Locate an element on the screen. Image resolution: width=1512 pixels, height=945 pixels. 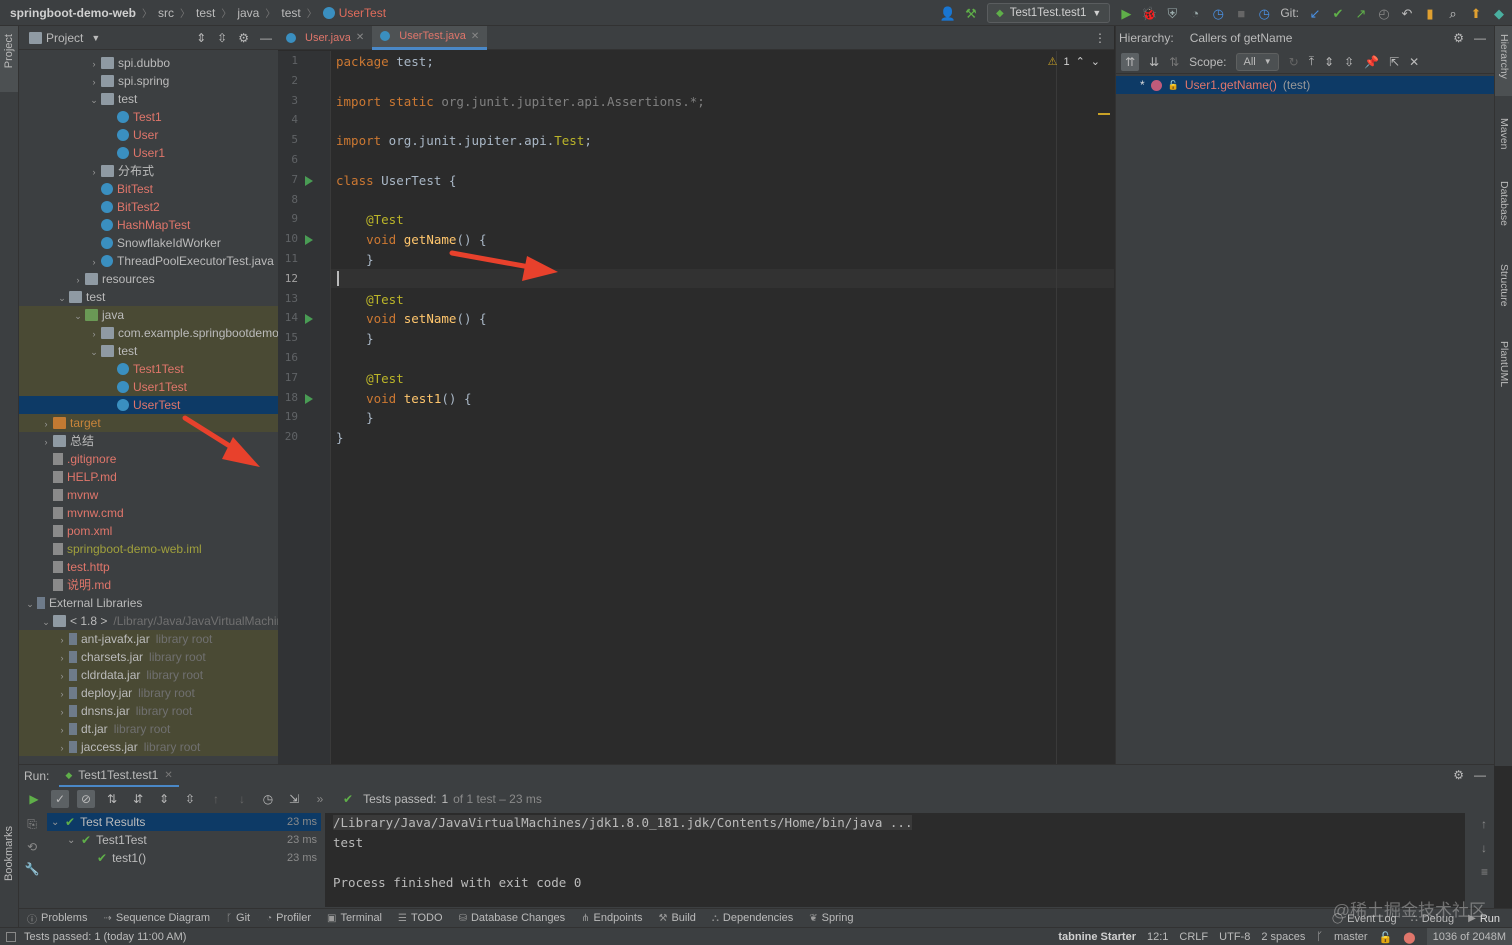
tool-window-problems: ⓘ Problems is located at coordinates (57, 918).